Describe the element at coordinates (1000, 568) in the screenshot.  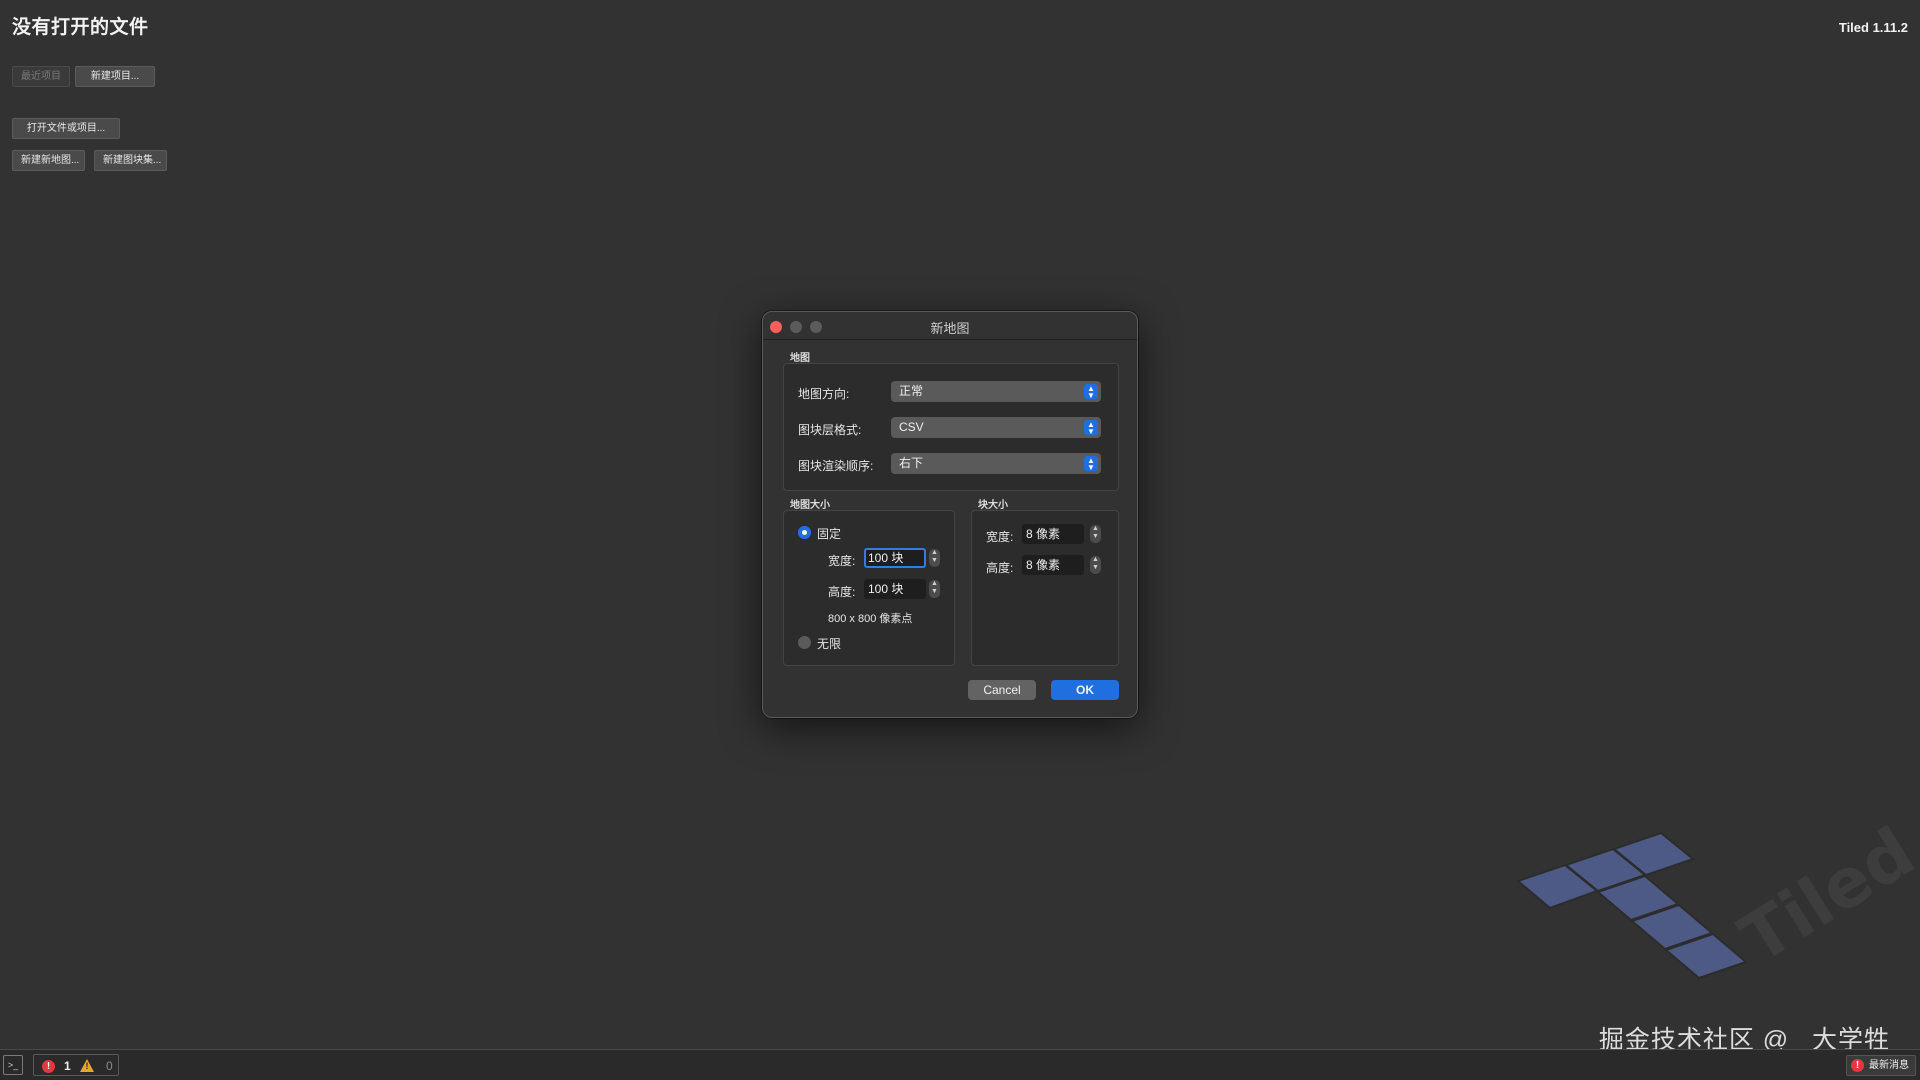
I see `tile-height-label: 高度:` at that location.